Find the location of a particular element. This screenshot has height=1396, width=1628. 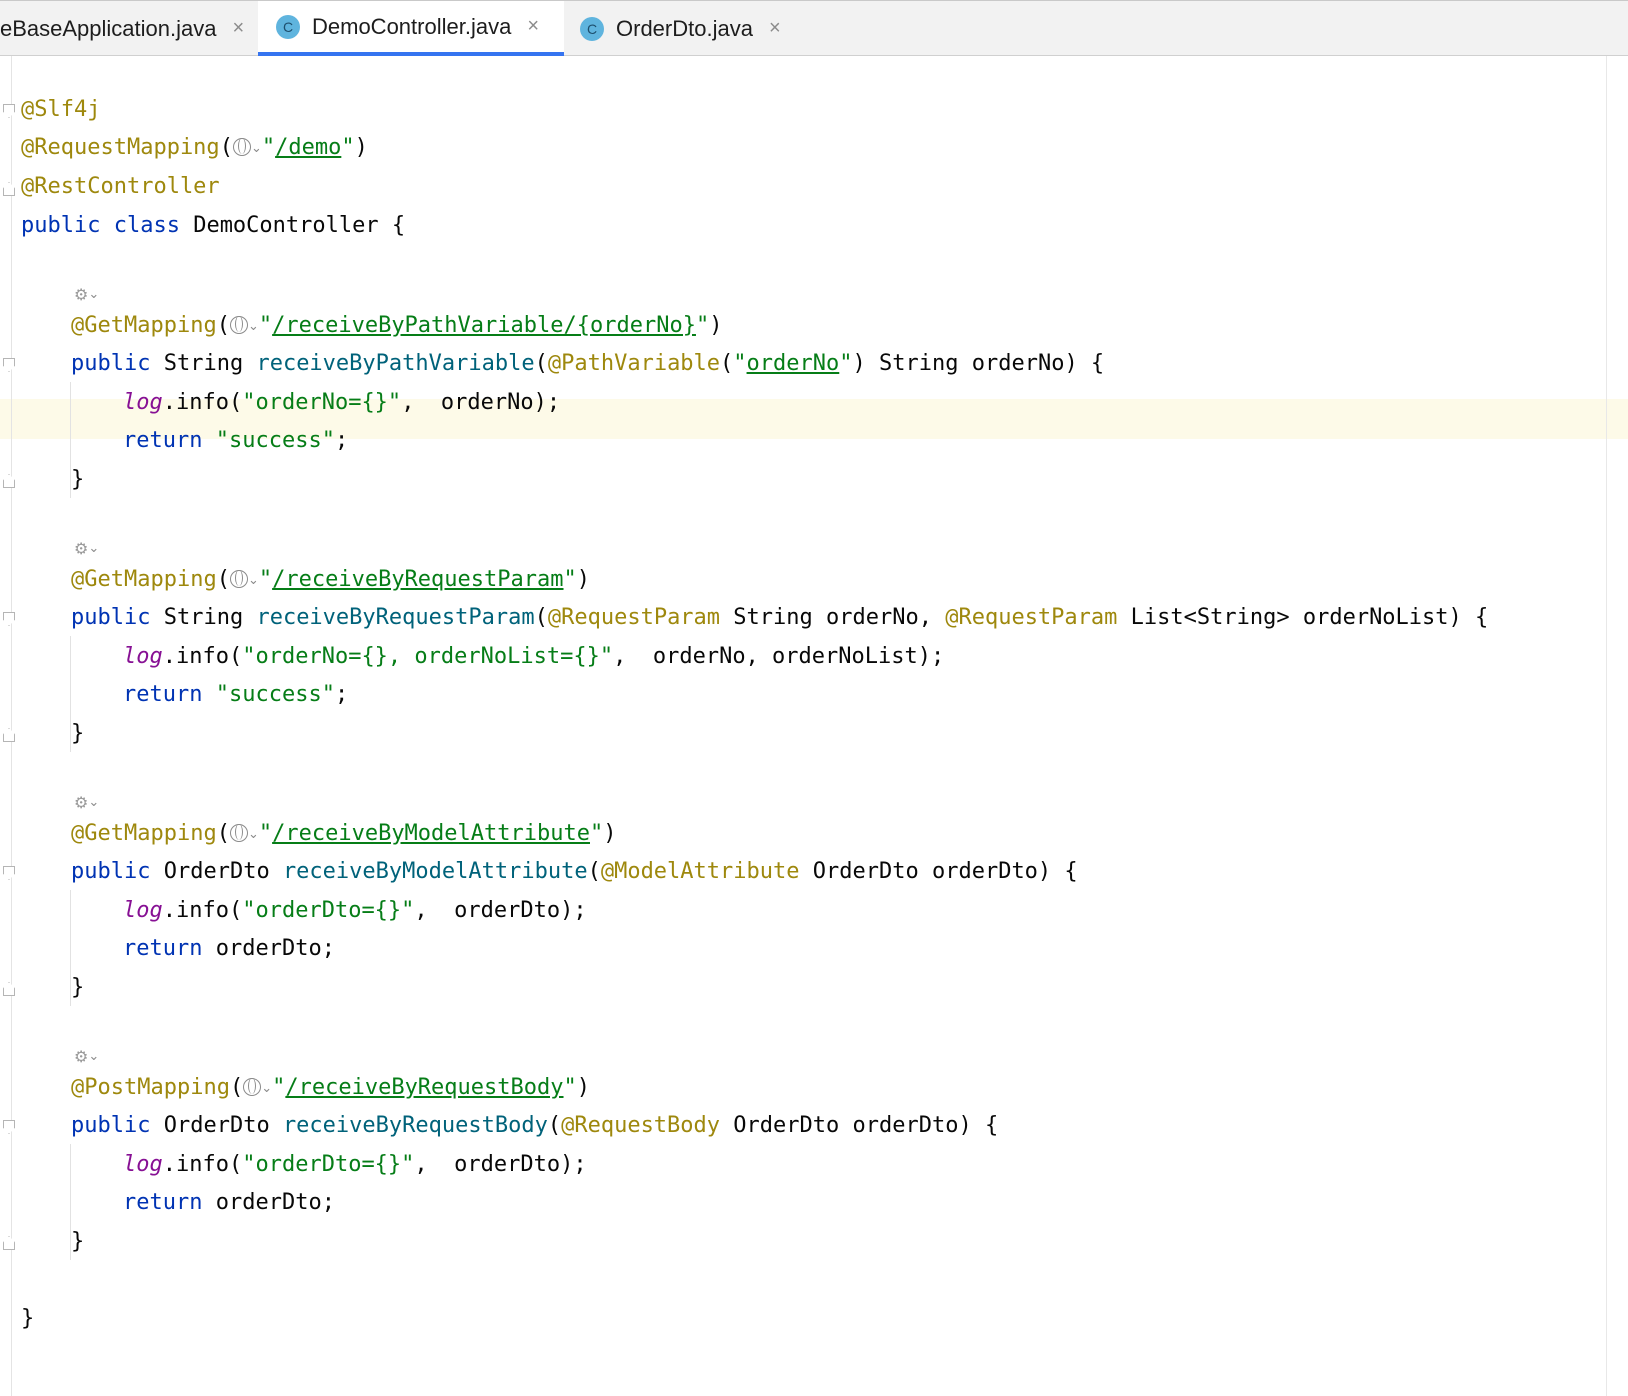

code-line: log.info("orderNo={}", orderNo); is located at coordinates (342, 402).